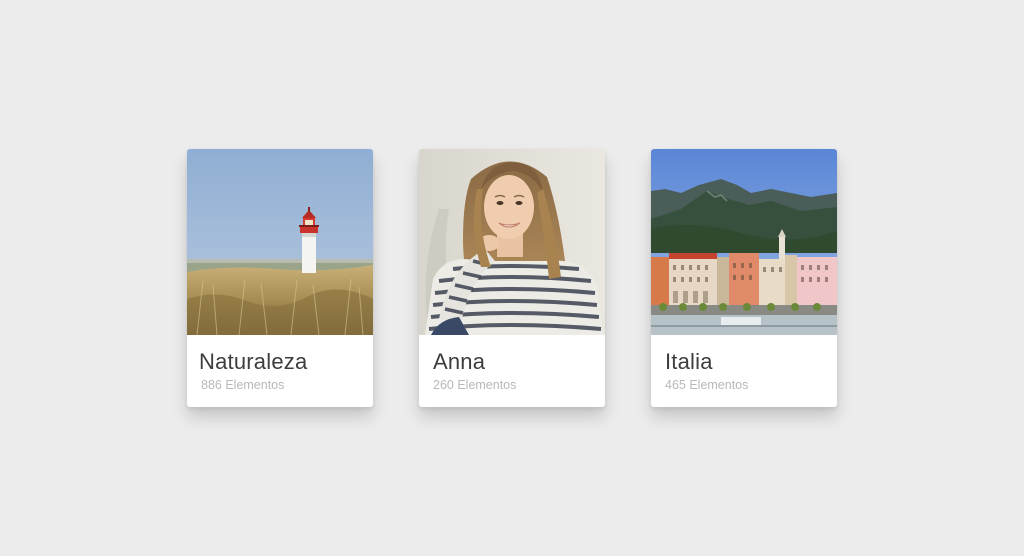 The height and width of the screenshot is (556, 1024). Describe the element at coordinates (744, 242) in the screenshot. I see `italian-town-photo` at that location.